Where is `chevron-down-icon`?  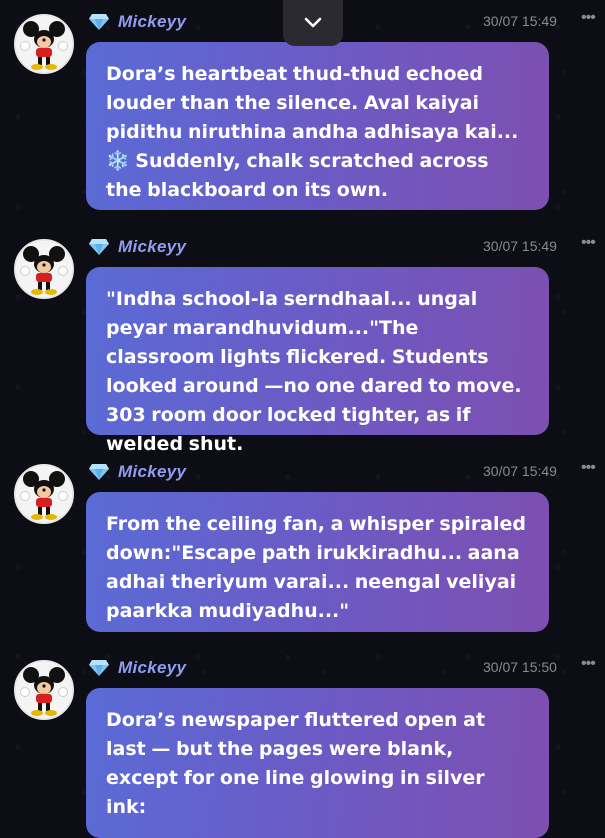
chevron-down-icon is located at coordinates (313, 22).